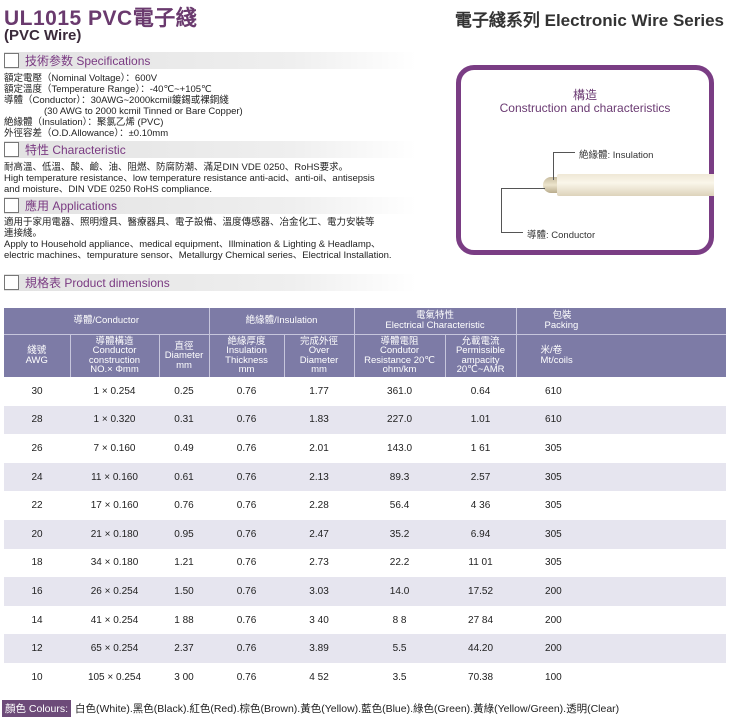 Image resolution: width=730 pixels, height=722 pixels. What do you see at coordinates (184, 563) in the screenshot?
I see `cell-diameter: 1.21` at bounding box center [184, 563].